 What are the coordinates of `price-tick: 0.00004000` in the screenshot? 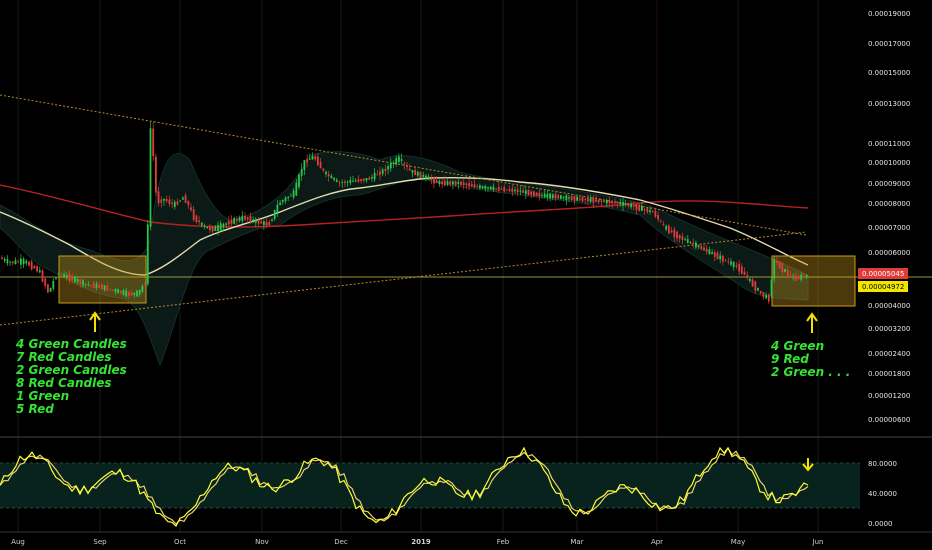 It's located at (889, 306).